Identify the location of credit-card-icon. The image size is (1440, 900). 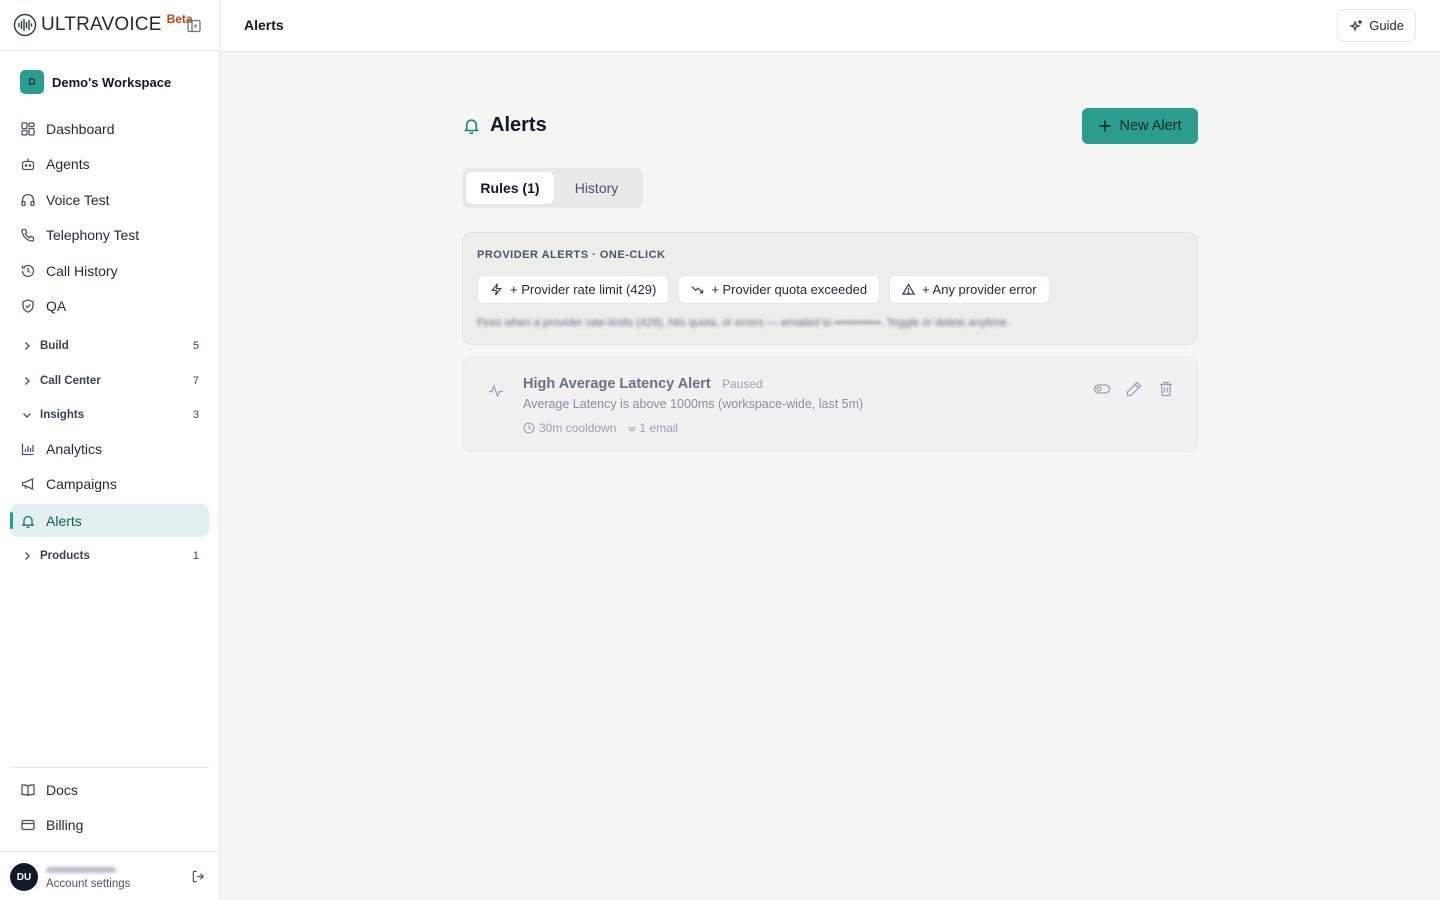
(28, 825).